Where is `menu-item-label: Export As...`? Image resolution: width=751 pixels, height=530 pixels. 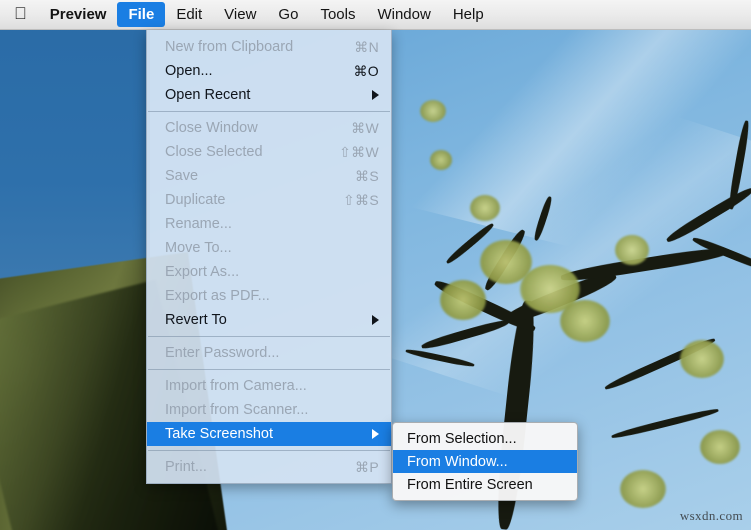
menu-item-label: Export As... is located at coordinates (202, 272).